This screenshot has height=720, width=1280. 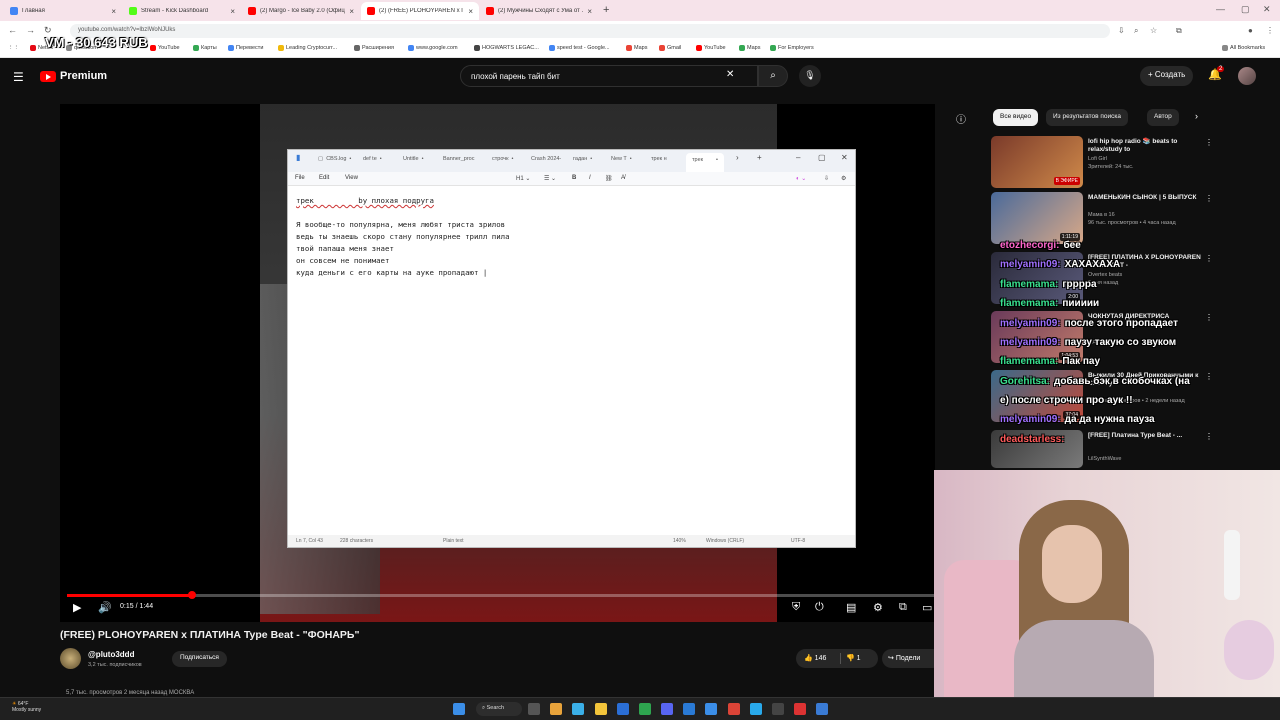 I want to click on heading-dropdown: H1 ⌄, so click(x=523, y=178).